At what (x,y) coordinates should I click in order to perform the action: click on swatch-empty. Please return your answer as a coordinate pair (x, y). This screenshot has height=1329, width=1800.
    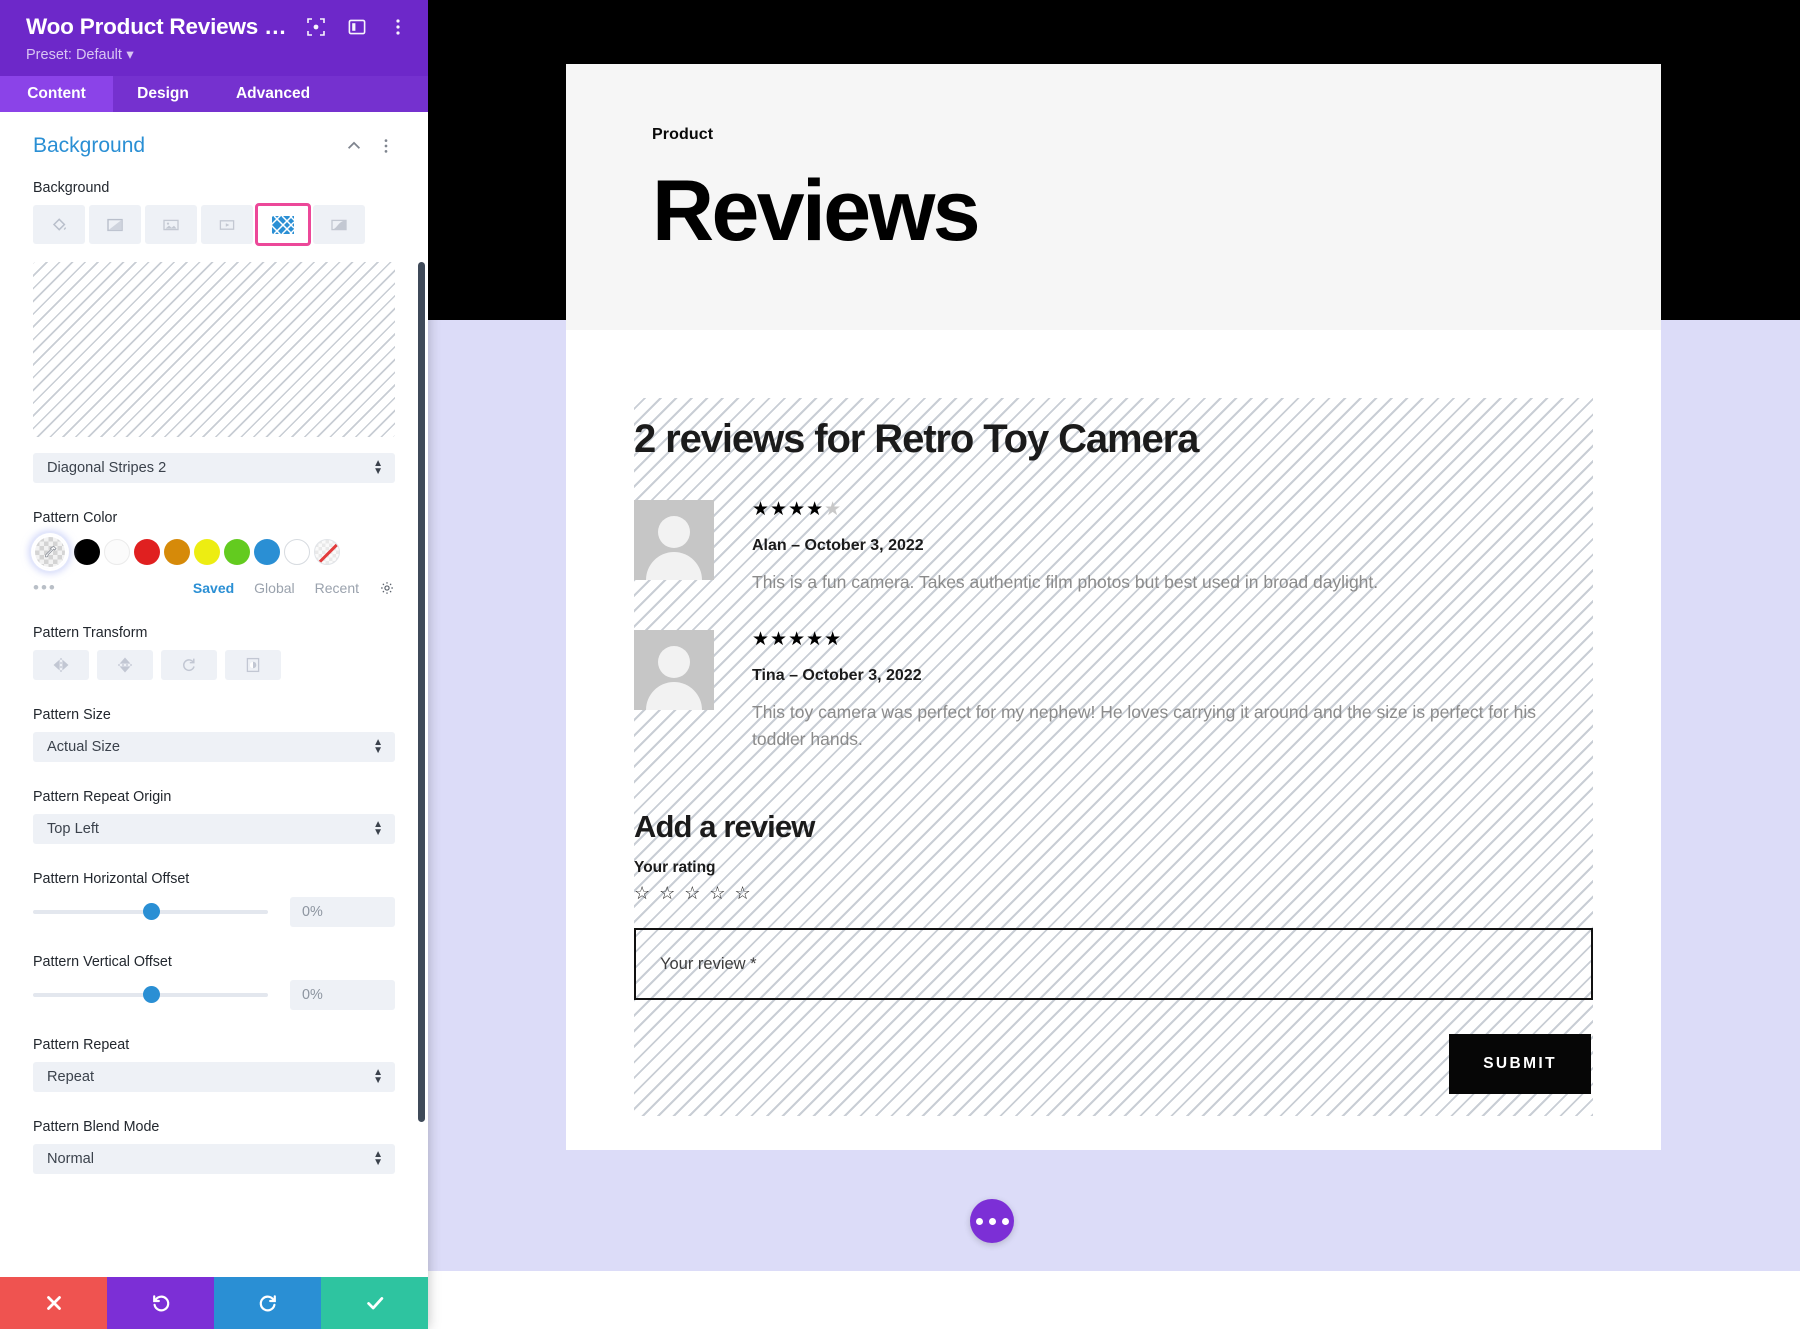
    Looking at the image, I should click on (297, 552).